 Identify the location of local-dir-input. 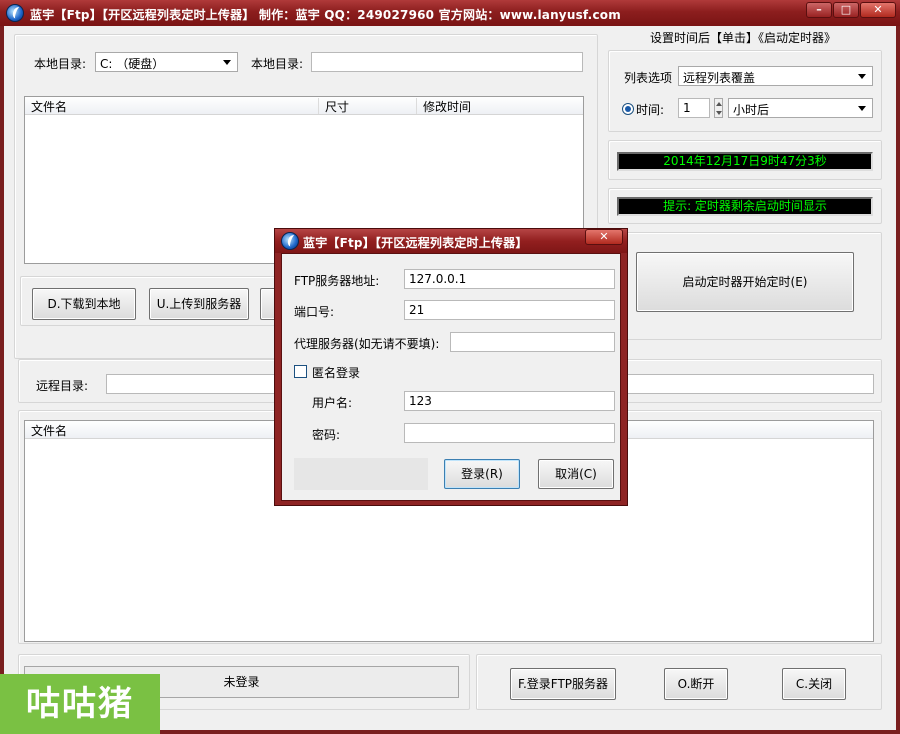
(447, 62).